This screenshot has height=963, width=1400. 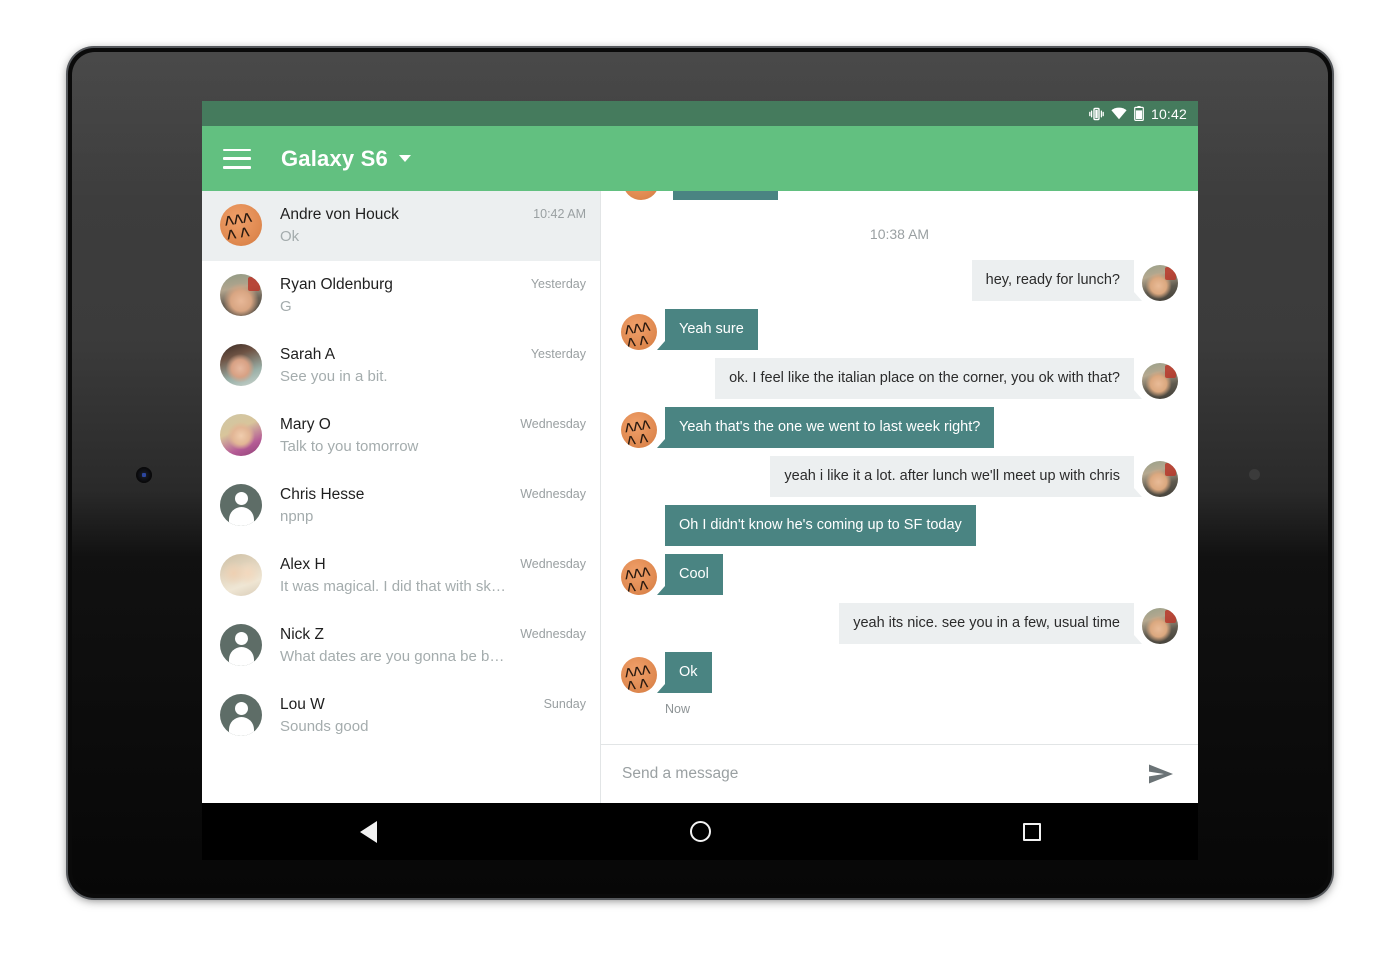 I want to click on clipped-previous-message, so click(x=899, y=195).